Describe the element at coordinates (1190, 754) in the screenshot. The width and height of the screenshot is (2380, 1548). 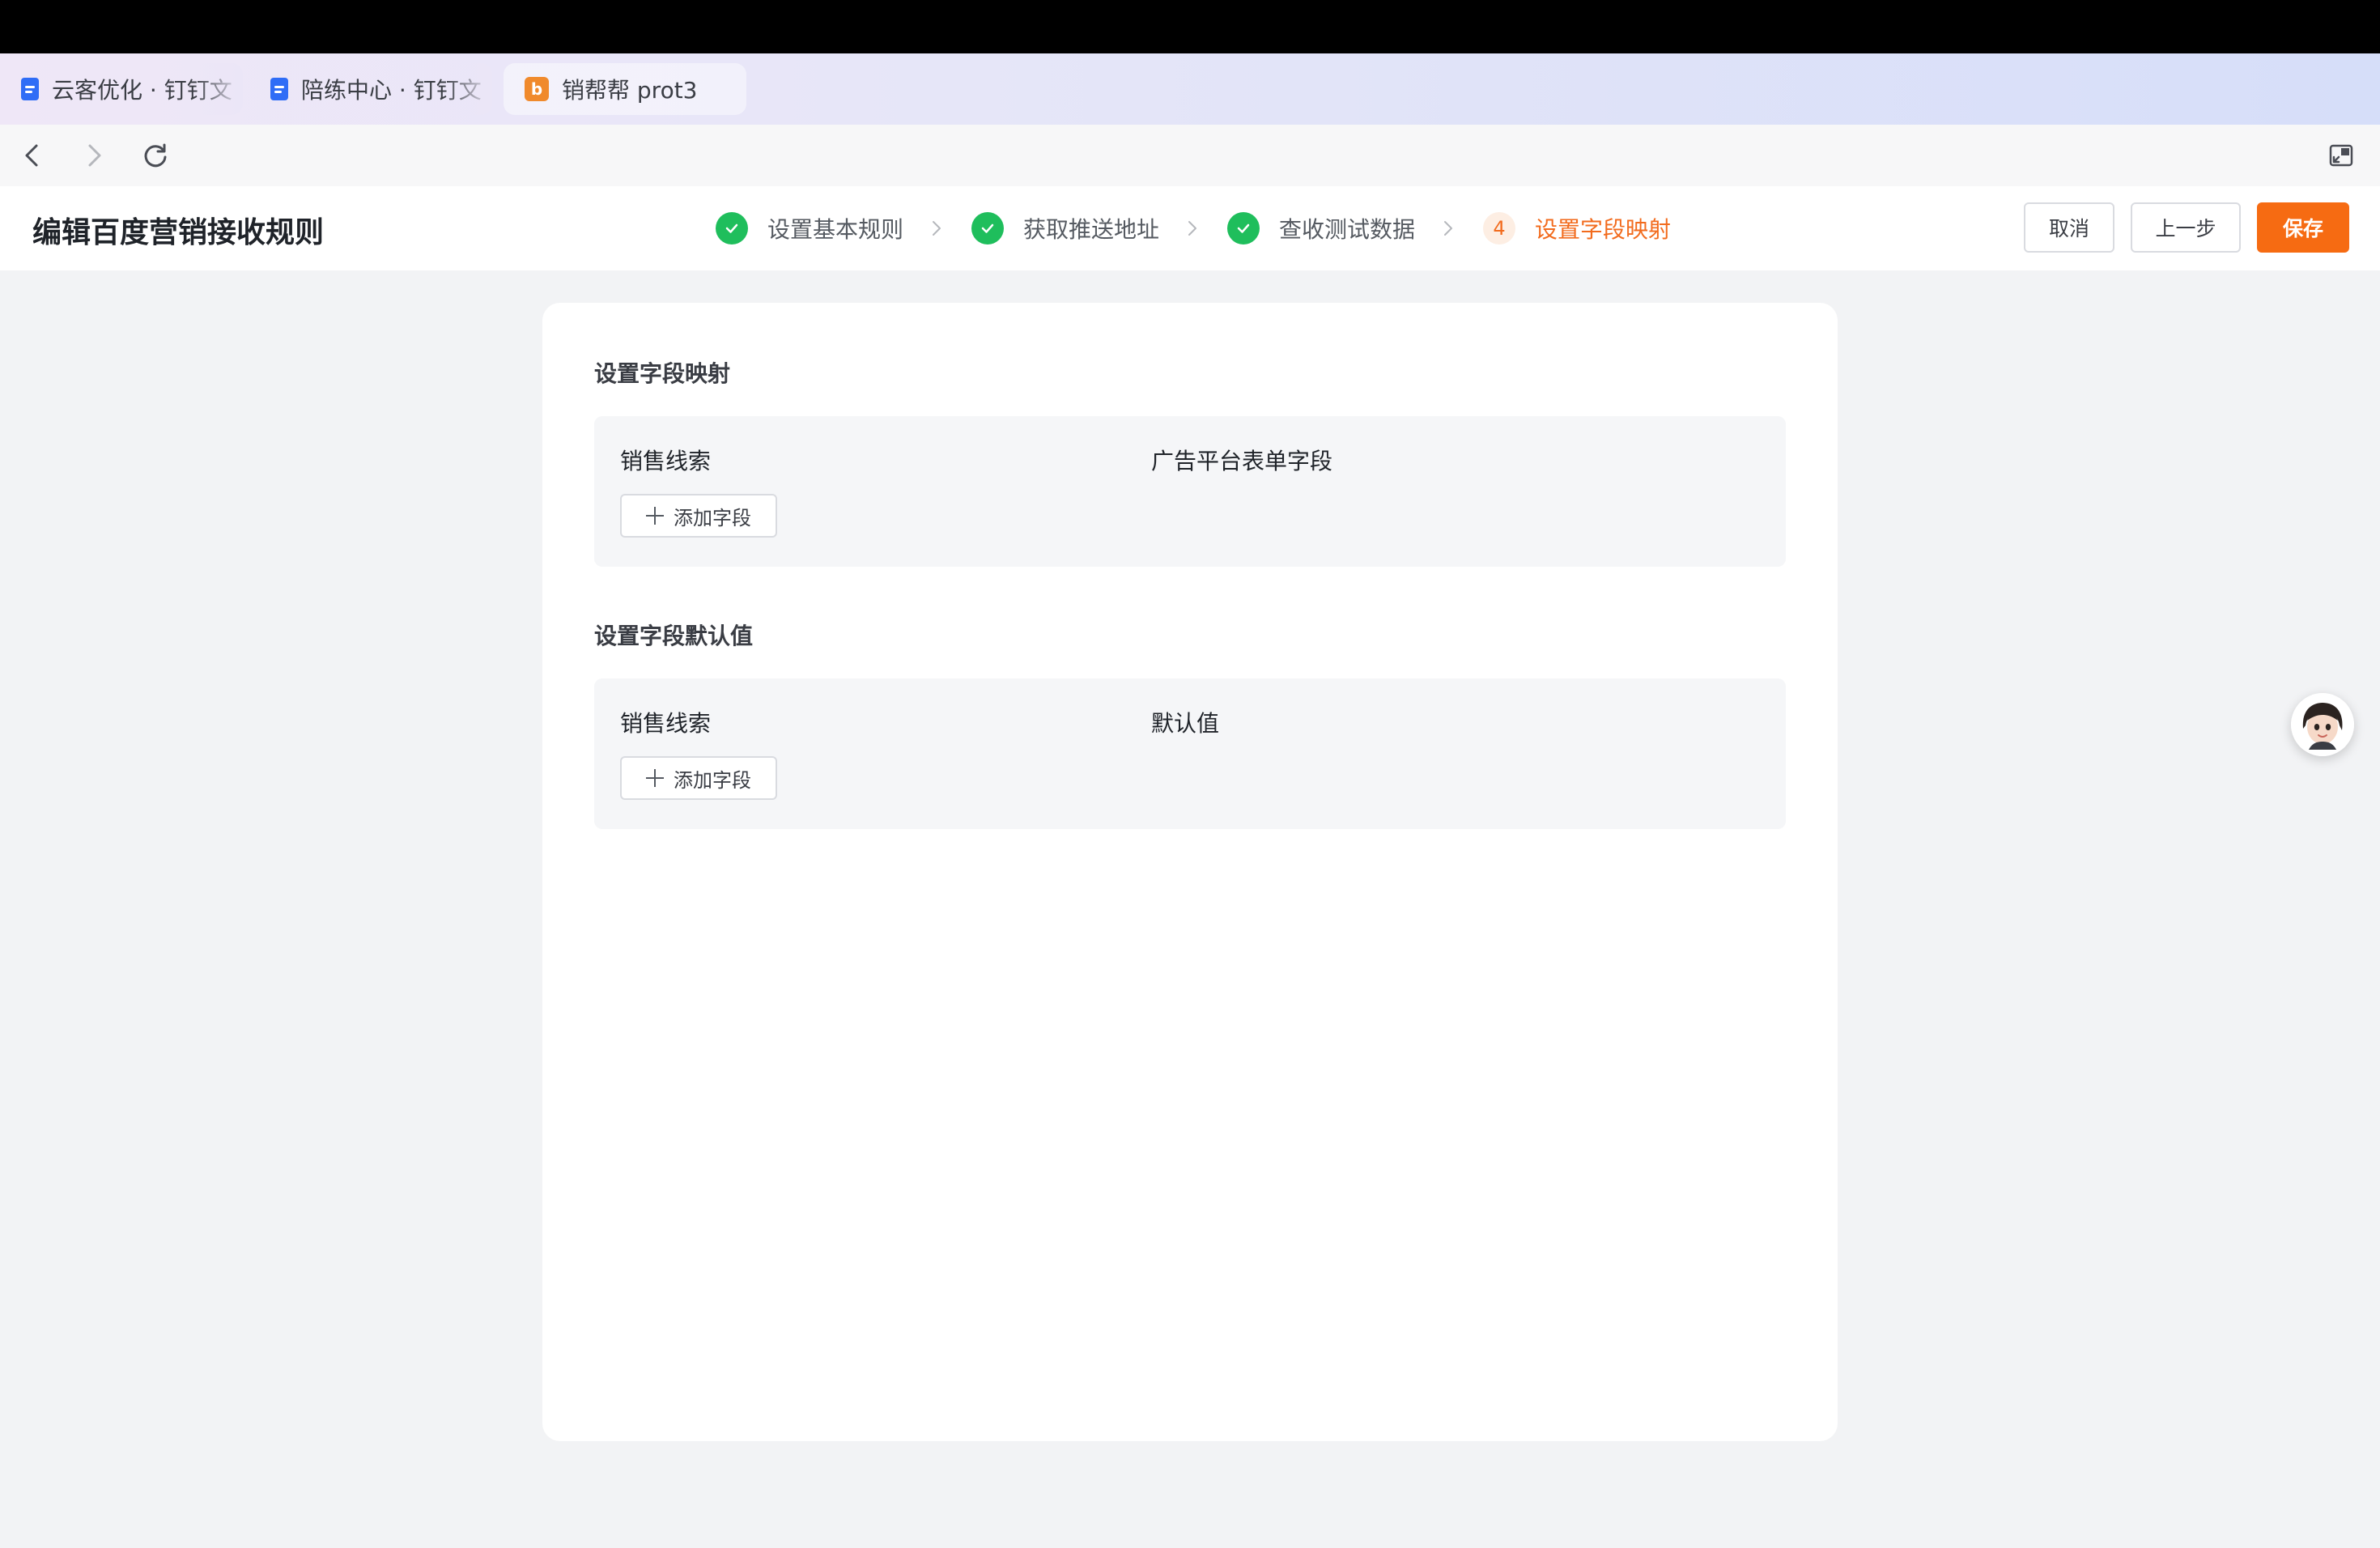
I see `defaults-panel: 销售线索 默认值 添加字段` at that location.